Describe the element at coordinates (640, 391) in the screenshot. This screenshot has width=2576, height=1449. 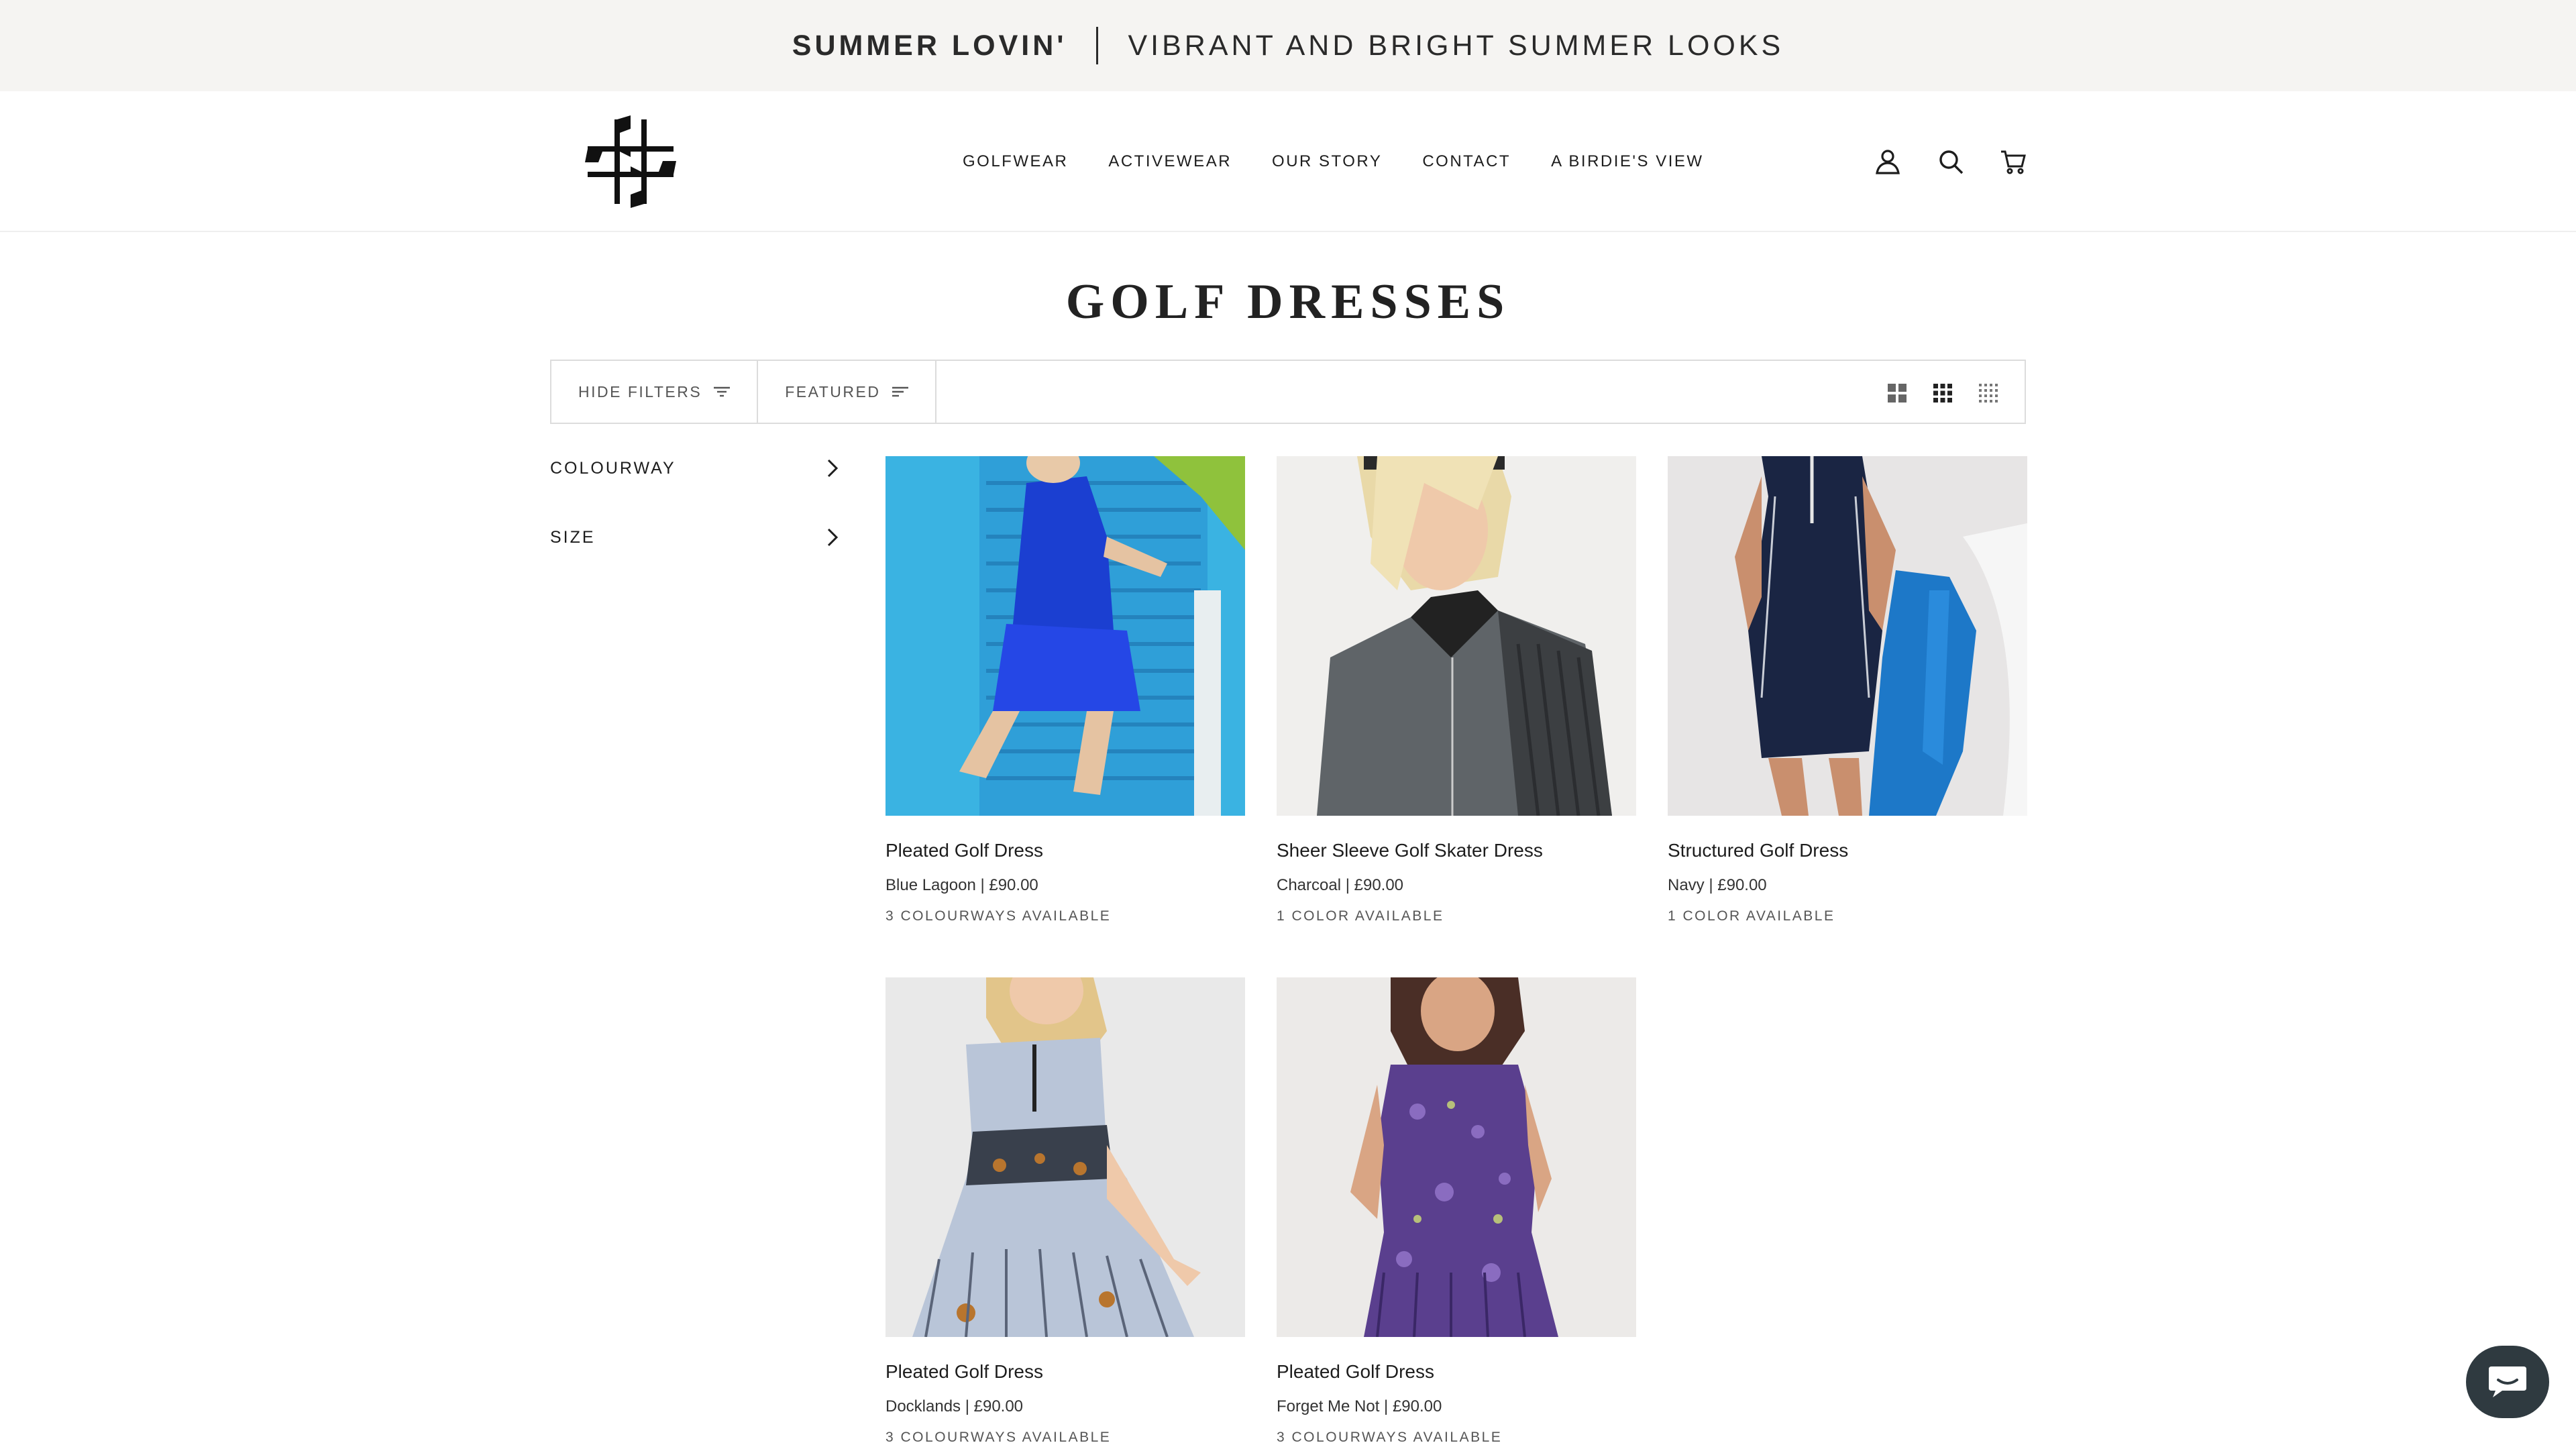
I see `hide-filters-label: HIDE FILTERS` at that location.